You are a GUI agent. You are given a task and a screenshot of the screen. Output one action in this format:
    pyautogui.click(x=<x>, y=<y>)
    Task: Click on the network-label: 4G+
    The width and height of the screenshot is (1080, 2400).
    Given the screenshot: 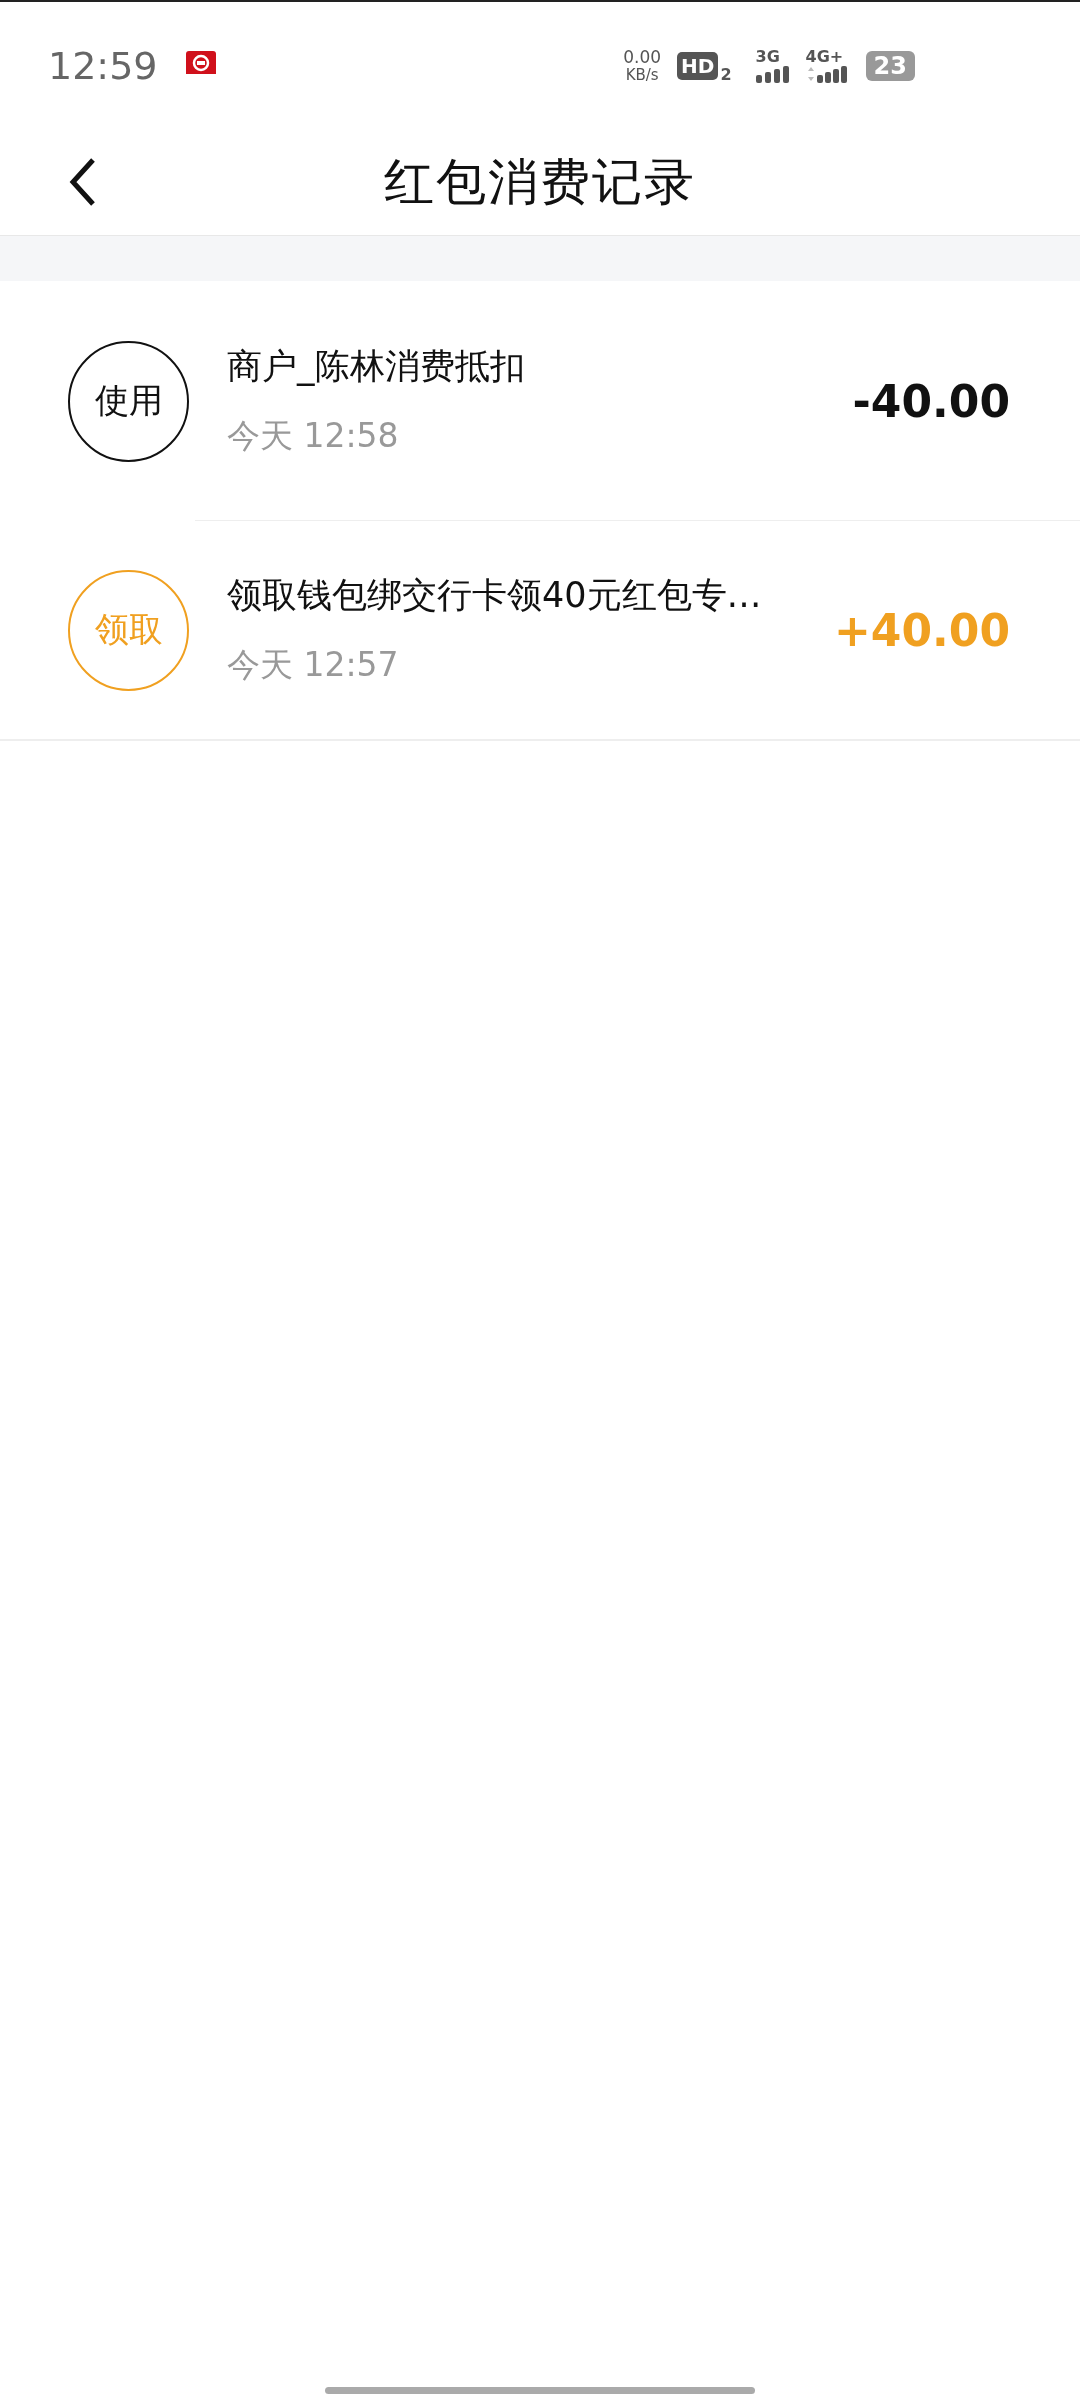 What is the action you would take?
    pyautogui.click(x=824, y=57)
    